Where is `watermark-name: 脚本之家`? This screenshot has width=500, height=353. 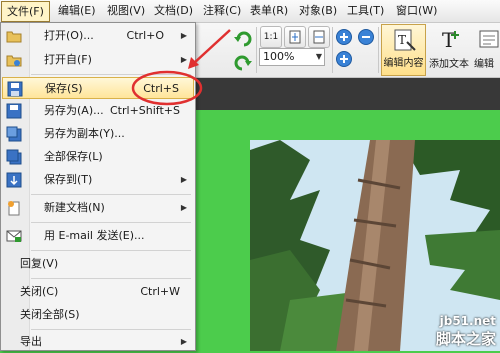 watermark-name: 脚本之家 is located at coordinates (465, 339).